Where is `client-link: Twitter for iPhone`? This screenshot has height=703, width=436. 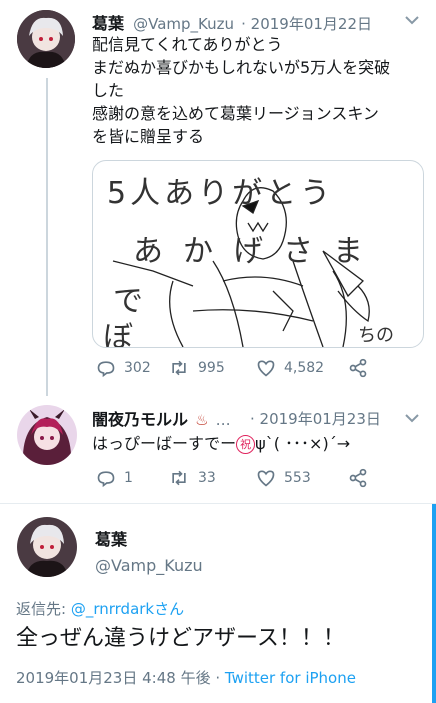 client-link: Twitter for iPhone is located at coordinates (290, 678).